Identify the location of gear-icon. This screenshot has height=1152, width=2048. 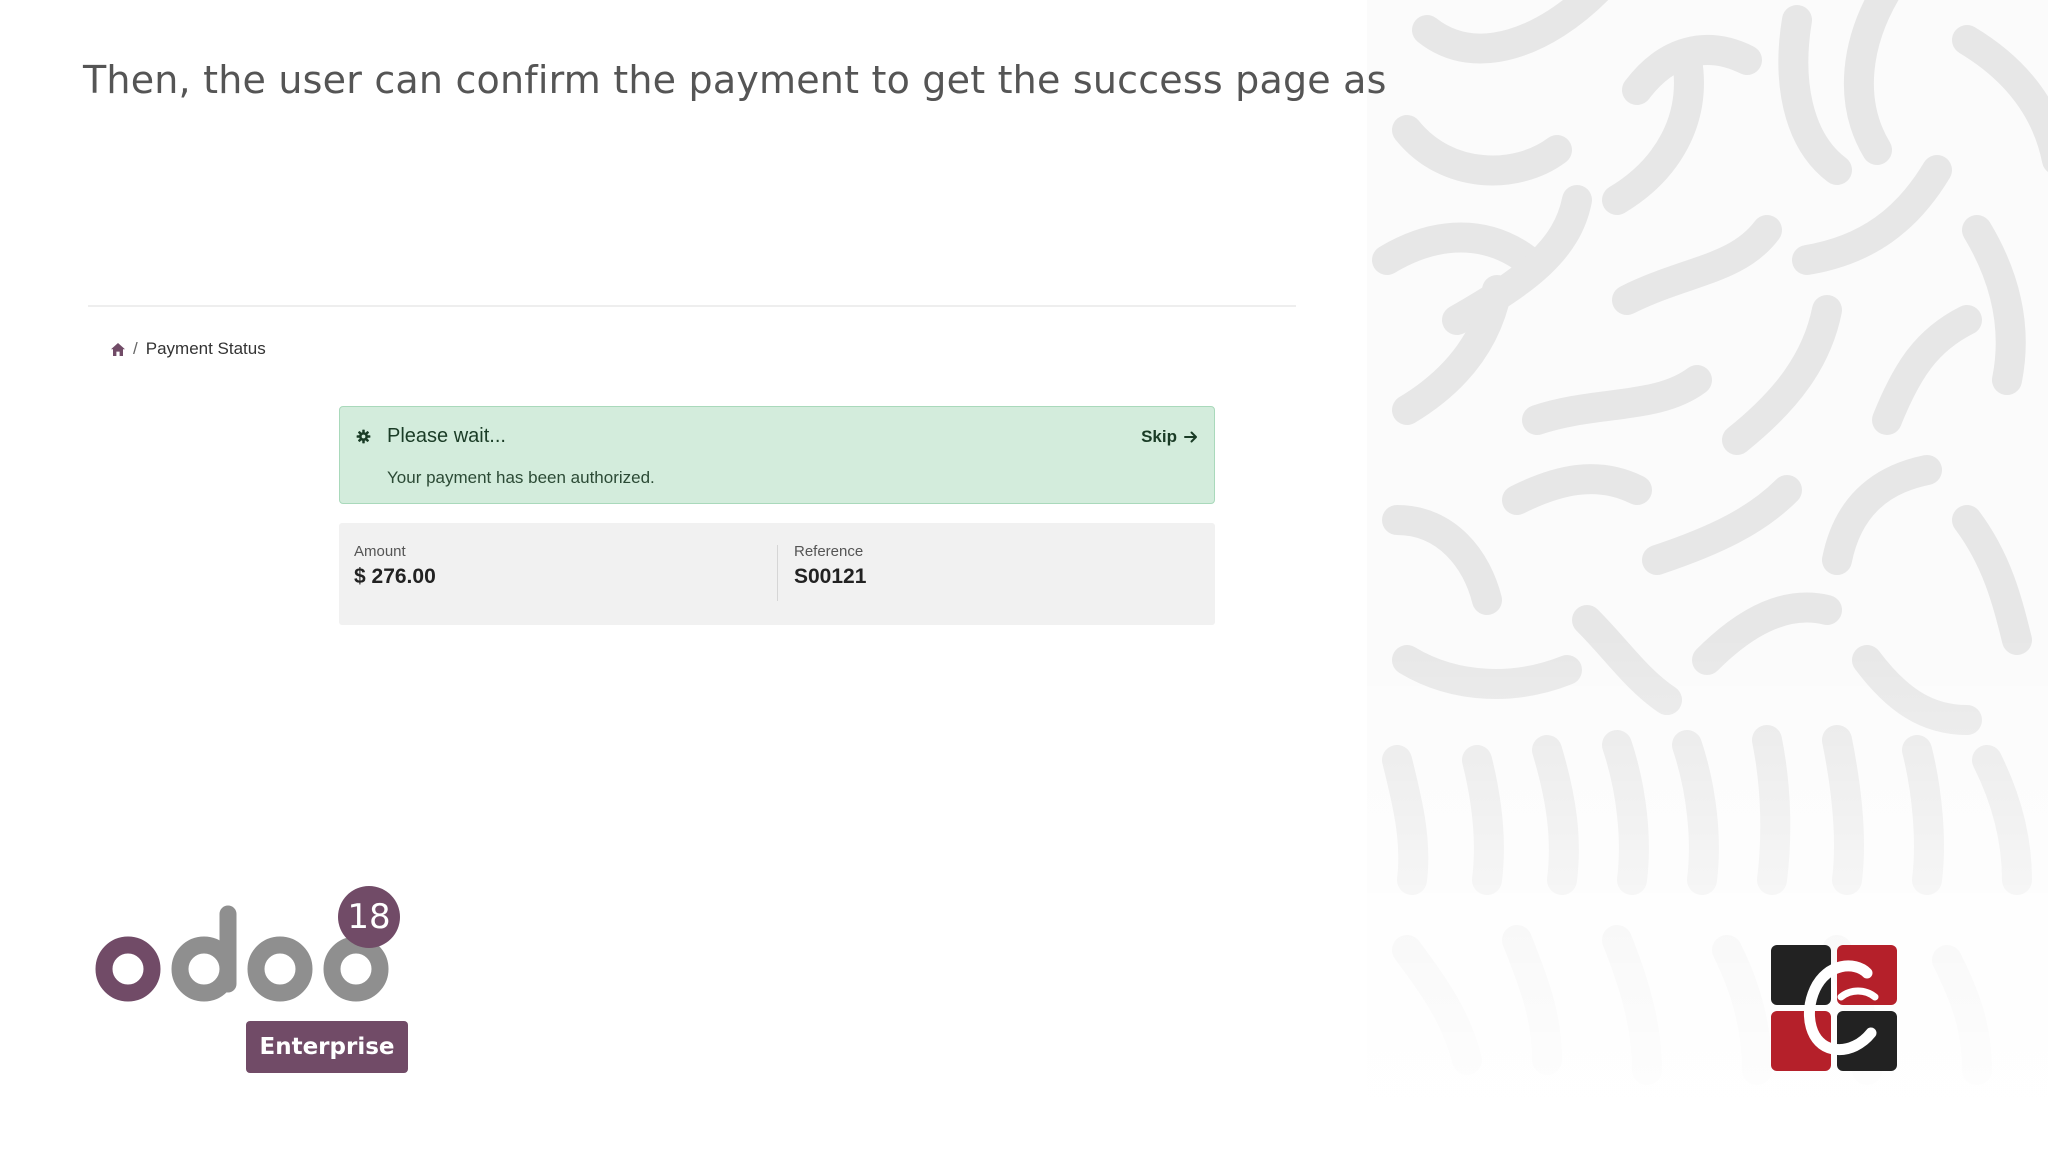
(363, 439).